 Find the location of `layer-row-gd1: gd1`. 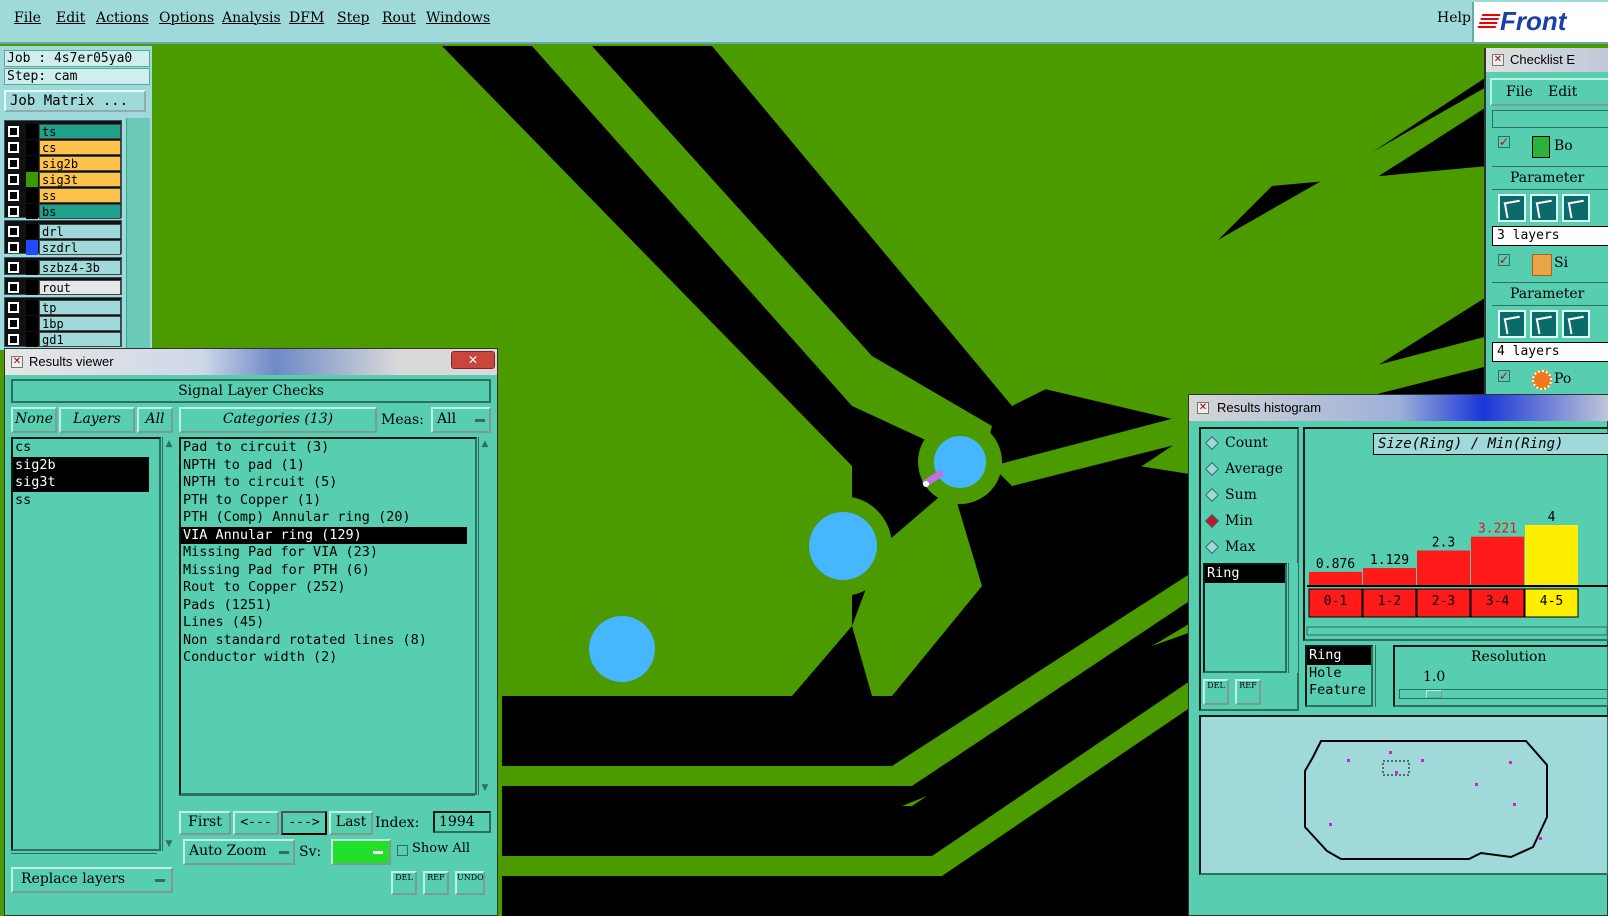

layer-row-gd1: gd1 is located at coordinates (64, 339).